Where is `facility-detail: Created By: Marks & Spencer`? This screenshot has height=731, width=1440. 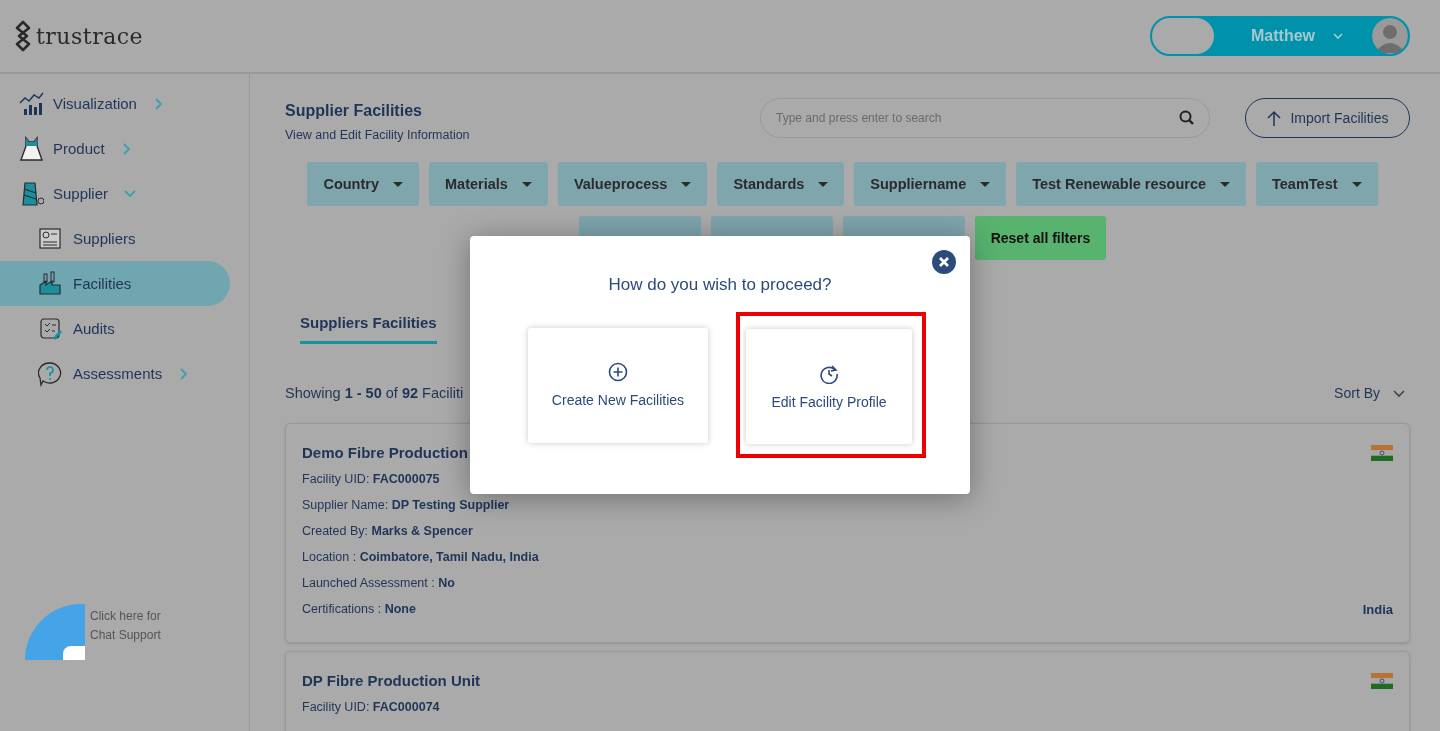
facility-detail: Created By: Marks & Spencer is located at coordinates (388, 531).